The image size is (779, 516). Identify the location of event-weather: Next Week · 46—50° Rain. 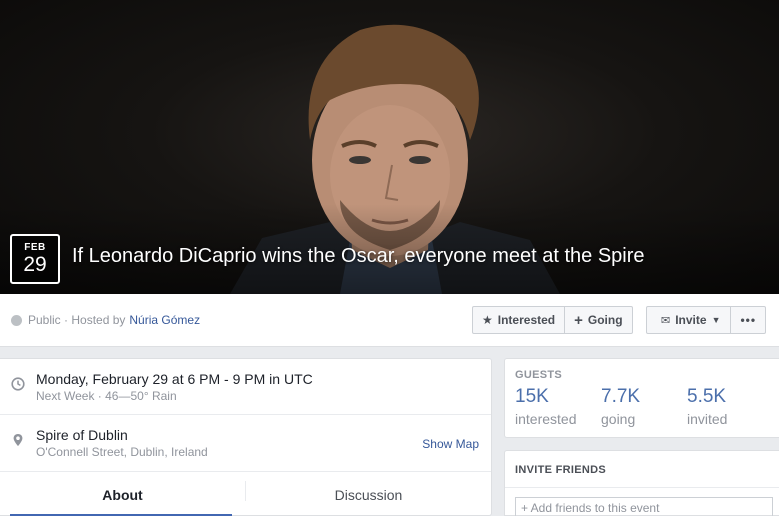
(106, 396).